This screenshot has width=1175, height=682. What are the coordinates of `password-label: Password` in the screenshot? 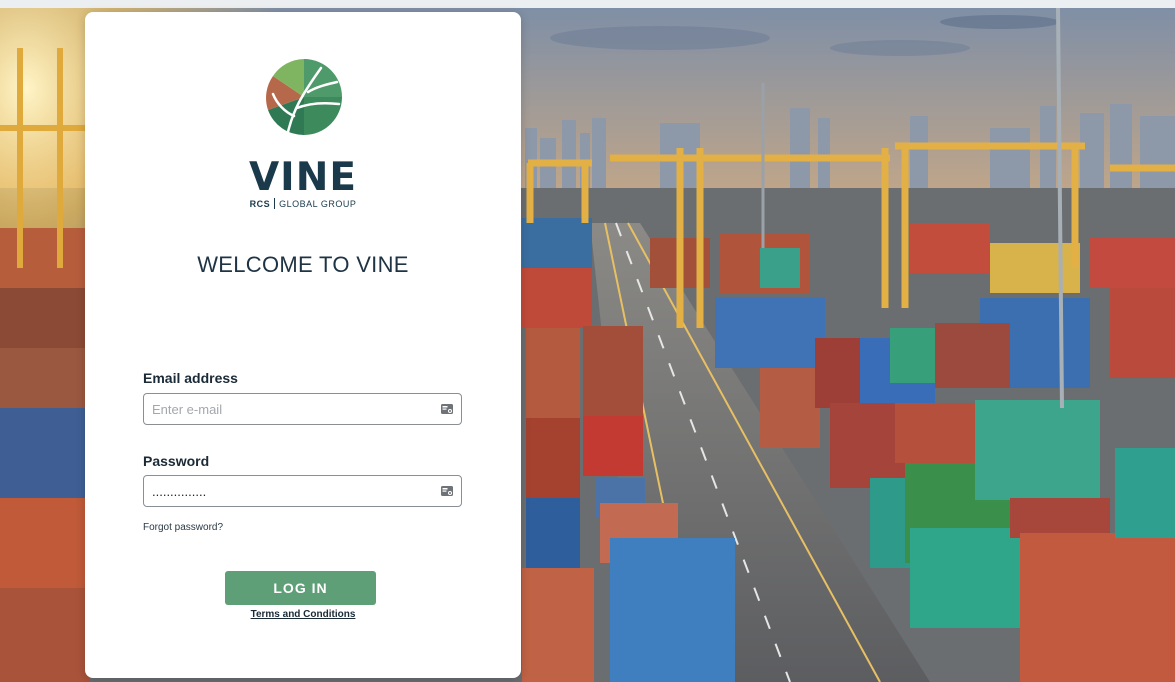 It's located at (176, 461).